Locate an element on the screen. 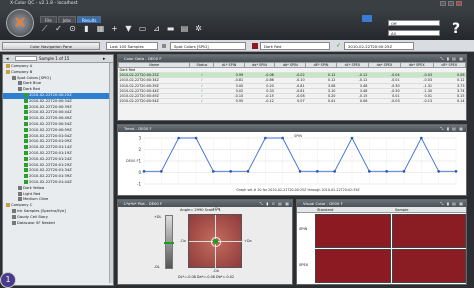 This screenshot has height=288, width=474. lab-plot-title: L*a*b* Plot - DE00 F is located at coordinates (143, 203).